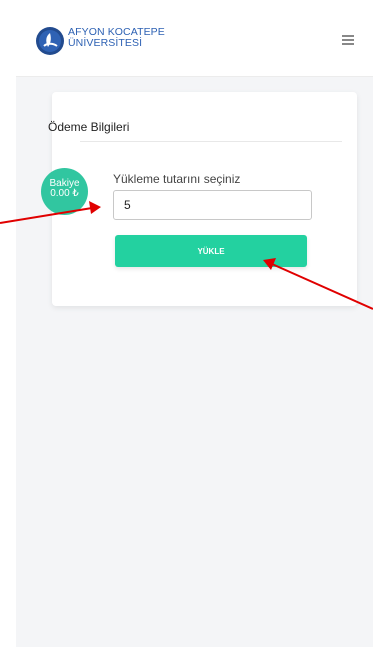 Image resolution: width=373 pixels, height=647 pixels. What do you see at coordinates (89, 127) in the screenshot?
I see `payment-card-title: Ödeme Bilgileri` at bounding box center [89, 127].